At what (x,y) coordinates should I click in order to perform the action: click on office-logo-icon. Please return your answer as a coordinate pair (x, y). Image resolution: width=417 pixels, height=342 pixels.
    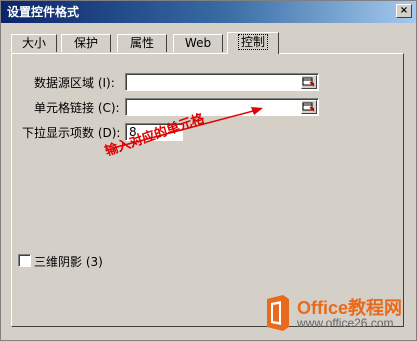
    Looking at the image, I should click on (278, 313).